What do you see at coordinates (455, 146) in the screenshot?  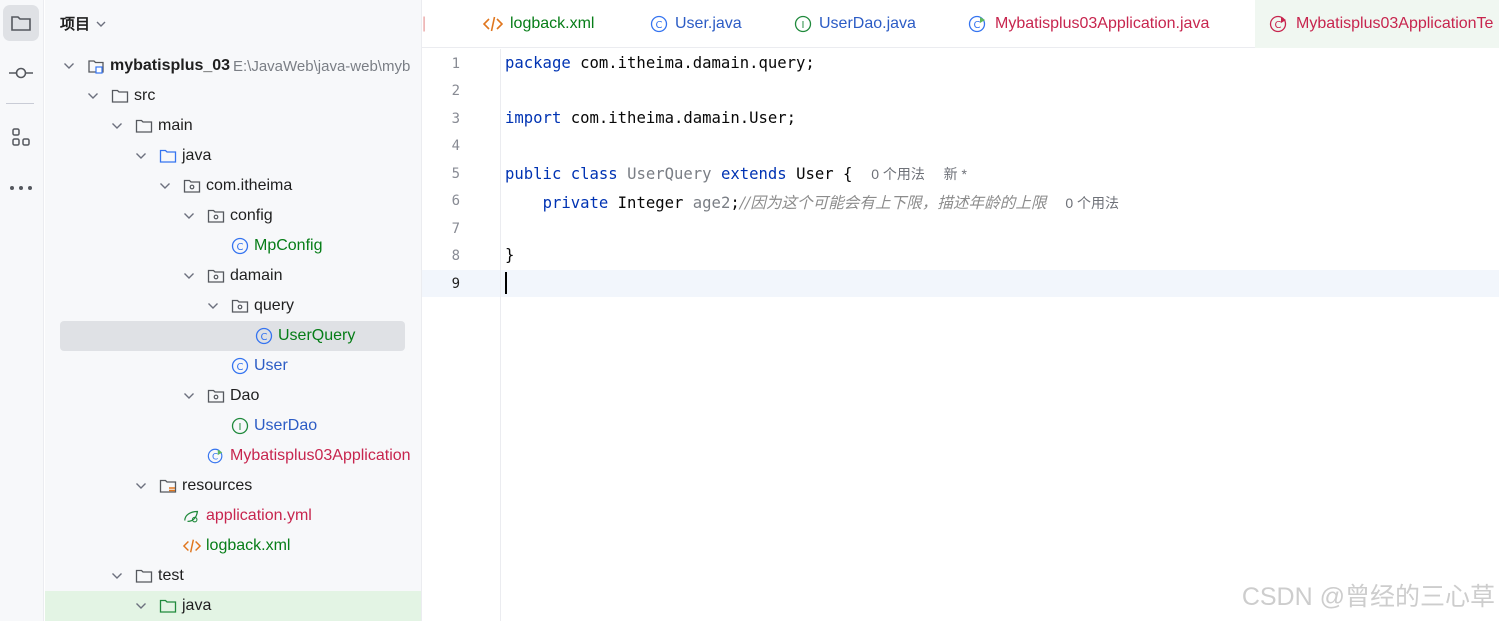 I see `line-number: 4` at bounding box center [455, 146].